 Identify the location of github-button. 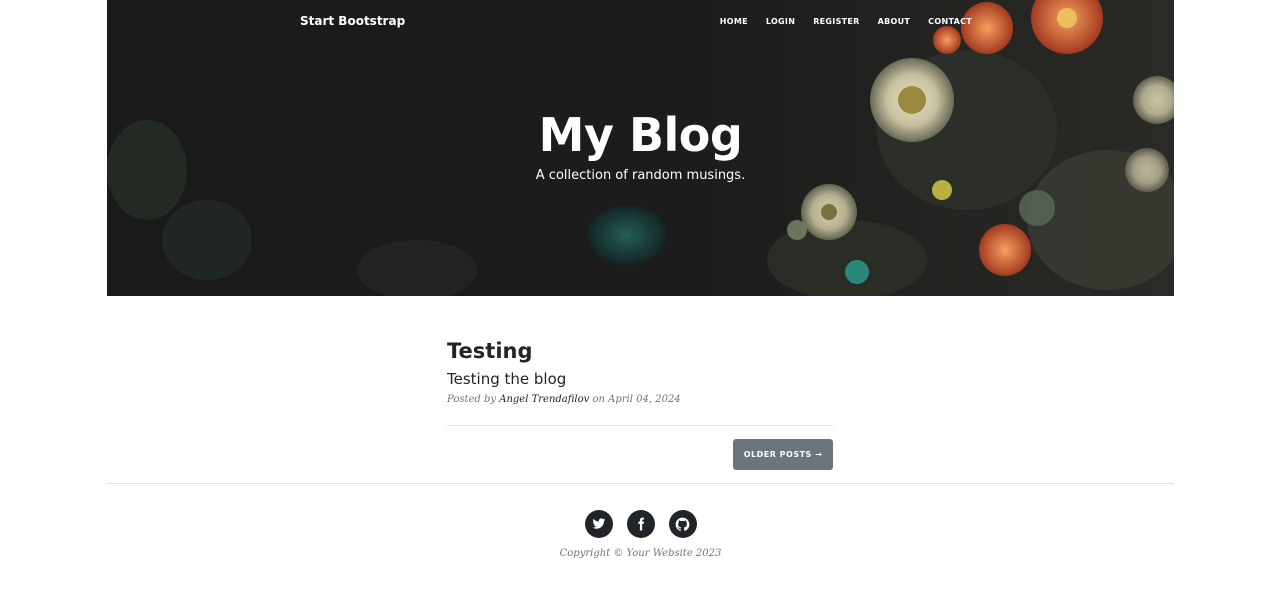
(682, 524).